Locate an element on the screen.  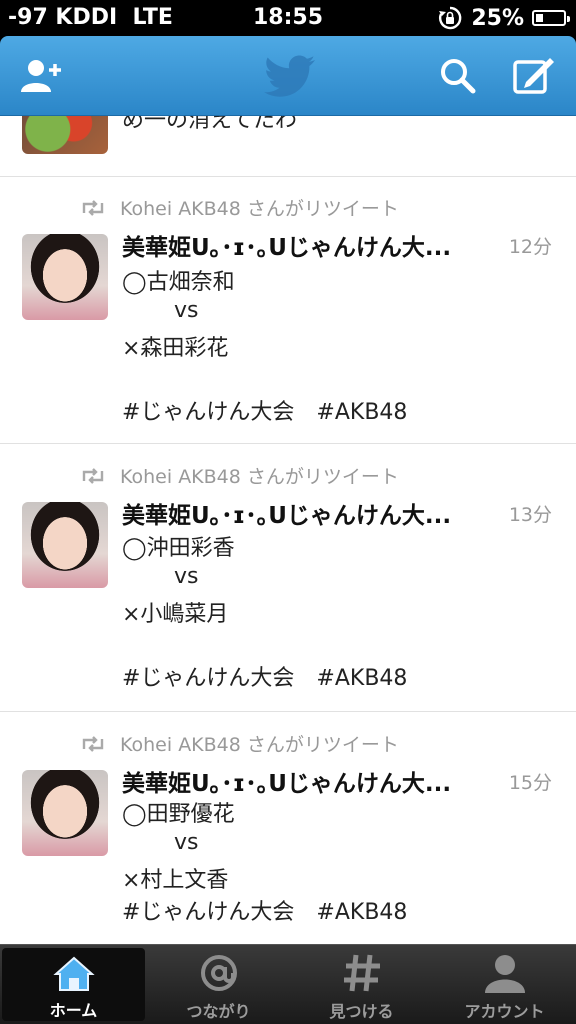
tweet-time: 15分 is located at coordinates (530, 783).